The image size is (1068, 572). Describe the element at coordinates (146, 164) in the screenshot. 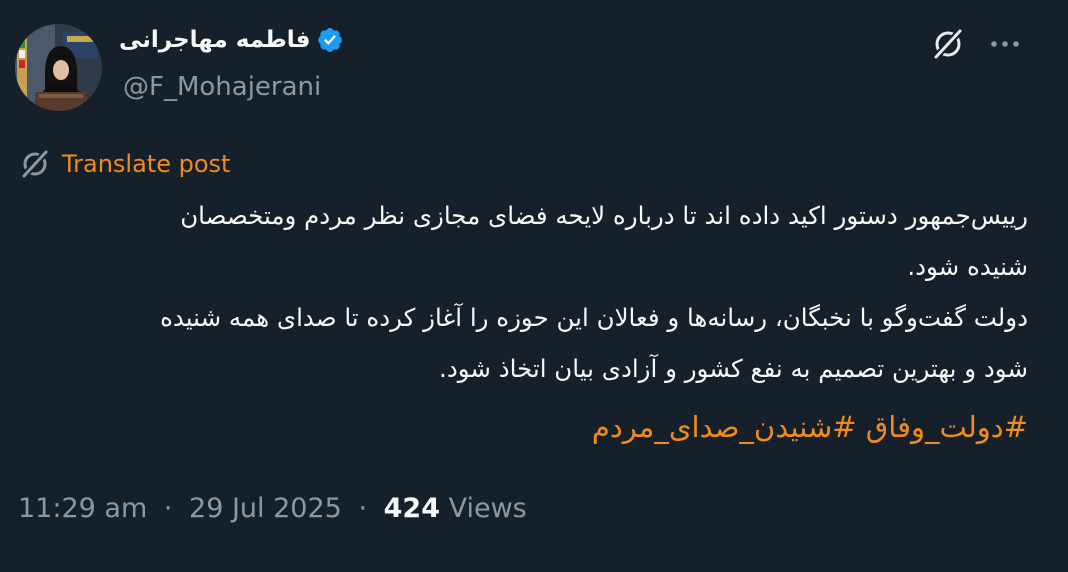

I see `translate-post-label: Translate post` at that location.